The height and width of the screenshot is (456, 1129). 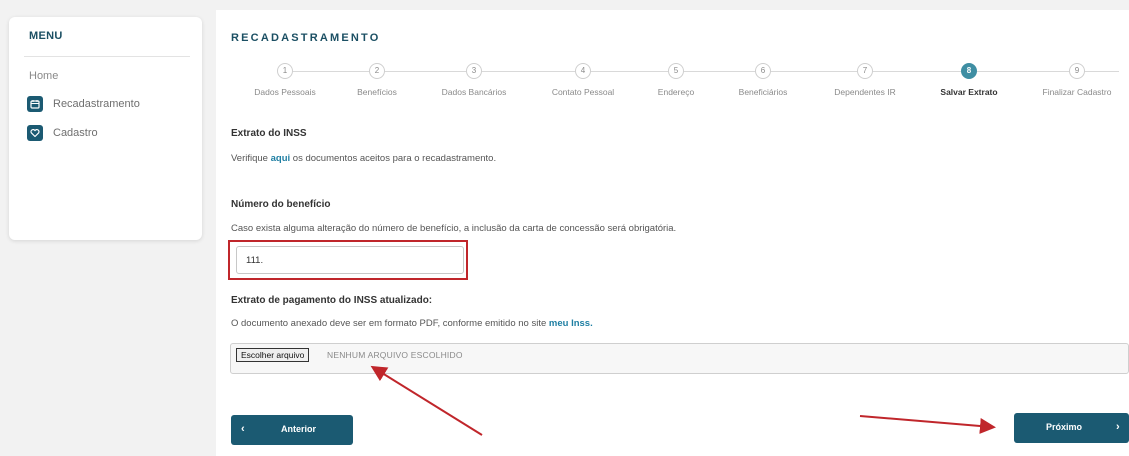 I want to click on menu-title: MENU, so click(x=46, y=36).